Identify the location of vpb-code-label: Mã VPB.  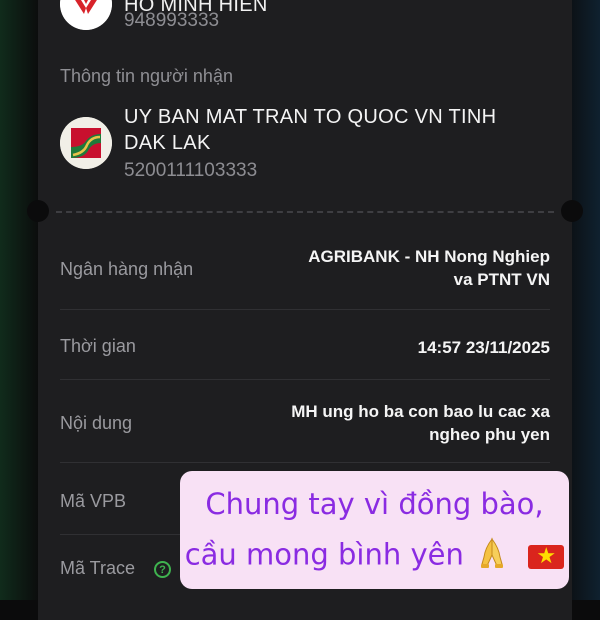
(93, 501).